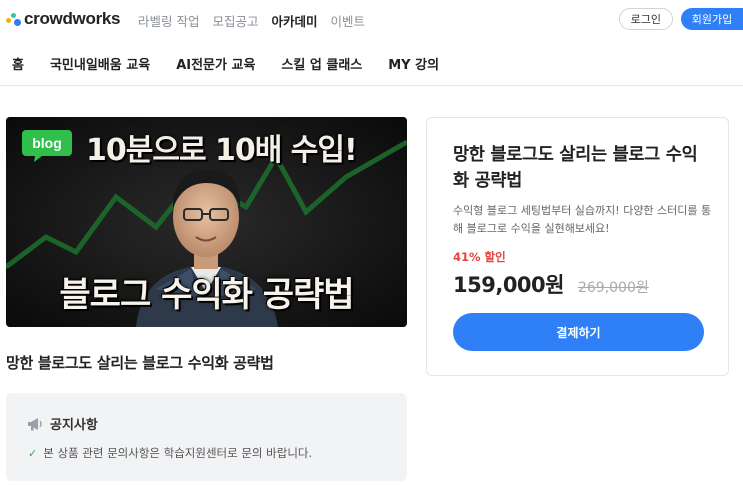 This screenshot has width=743, height=485. What do you see at coordinates (712, 19) in the screenshot?
I see `signup-button: 회원가입` at bounding box center [712, 19].